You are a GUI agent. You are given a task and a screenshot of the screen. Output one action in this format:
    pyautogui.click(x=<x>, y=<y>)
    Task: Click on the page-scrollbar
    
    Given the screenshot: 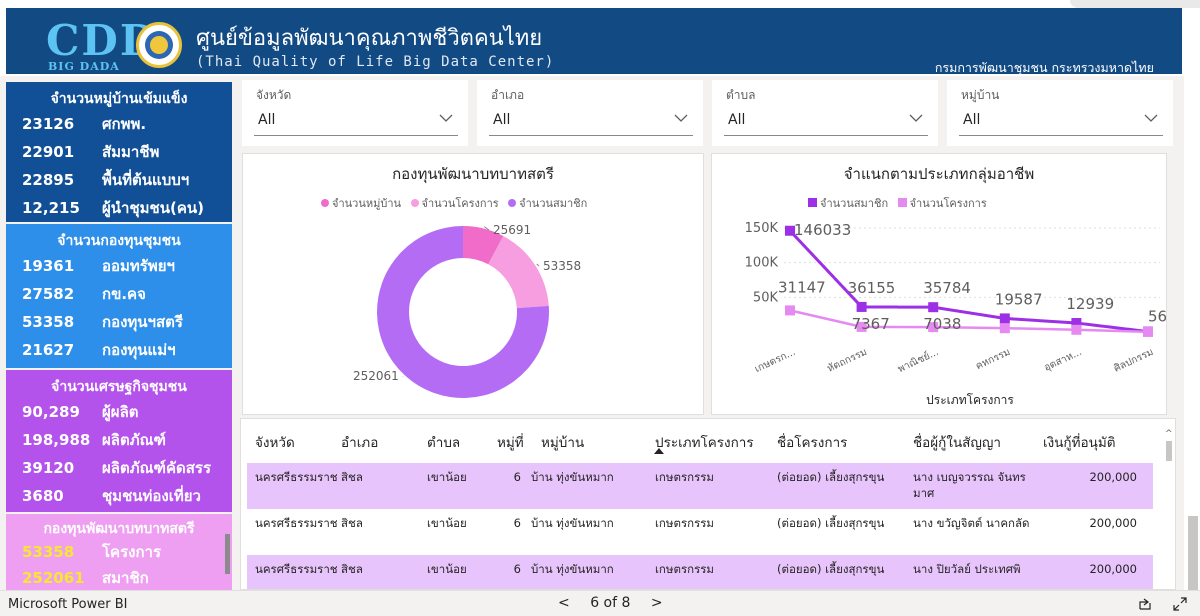 What is the action you would take?
    pyautogui.click(x=1193, y=556)
    